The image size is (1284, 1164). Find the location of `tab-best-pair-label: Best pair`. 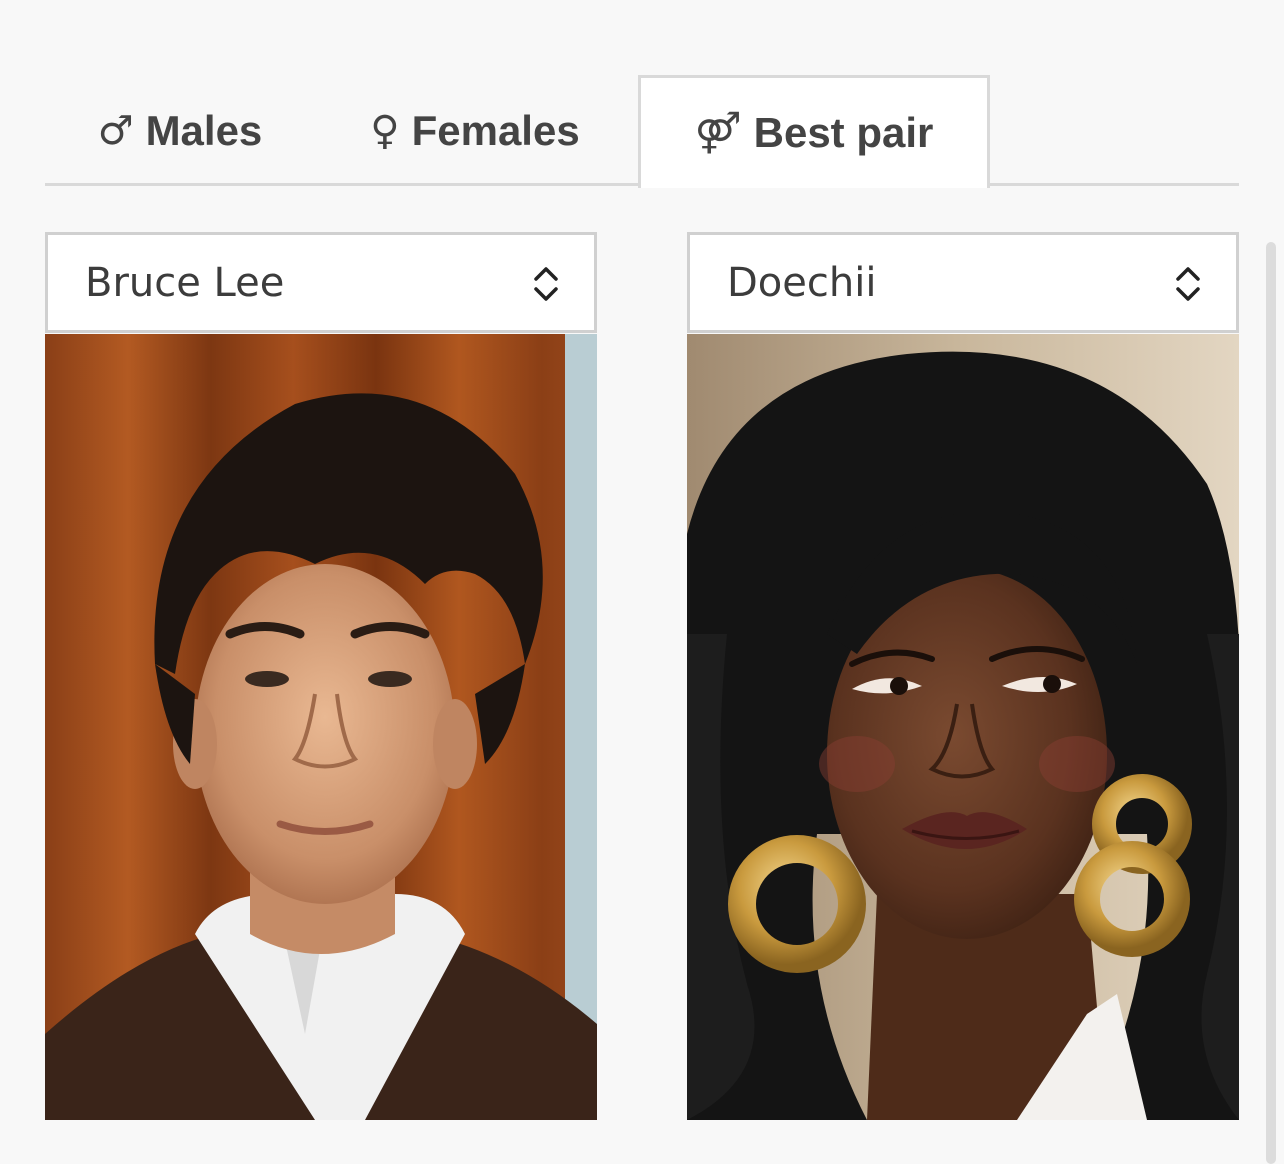

tab-best-pair-label: Best pair is located at coordinates (843, 132).